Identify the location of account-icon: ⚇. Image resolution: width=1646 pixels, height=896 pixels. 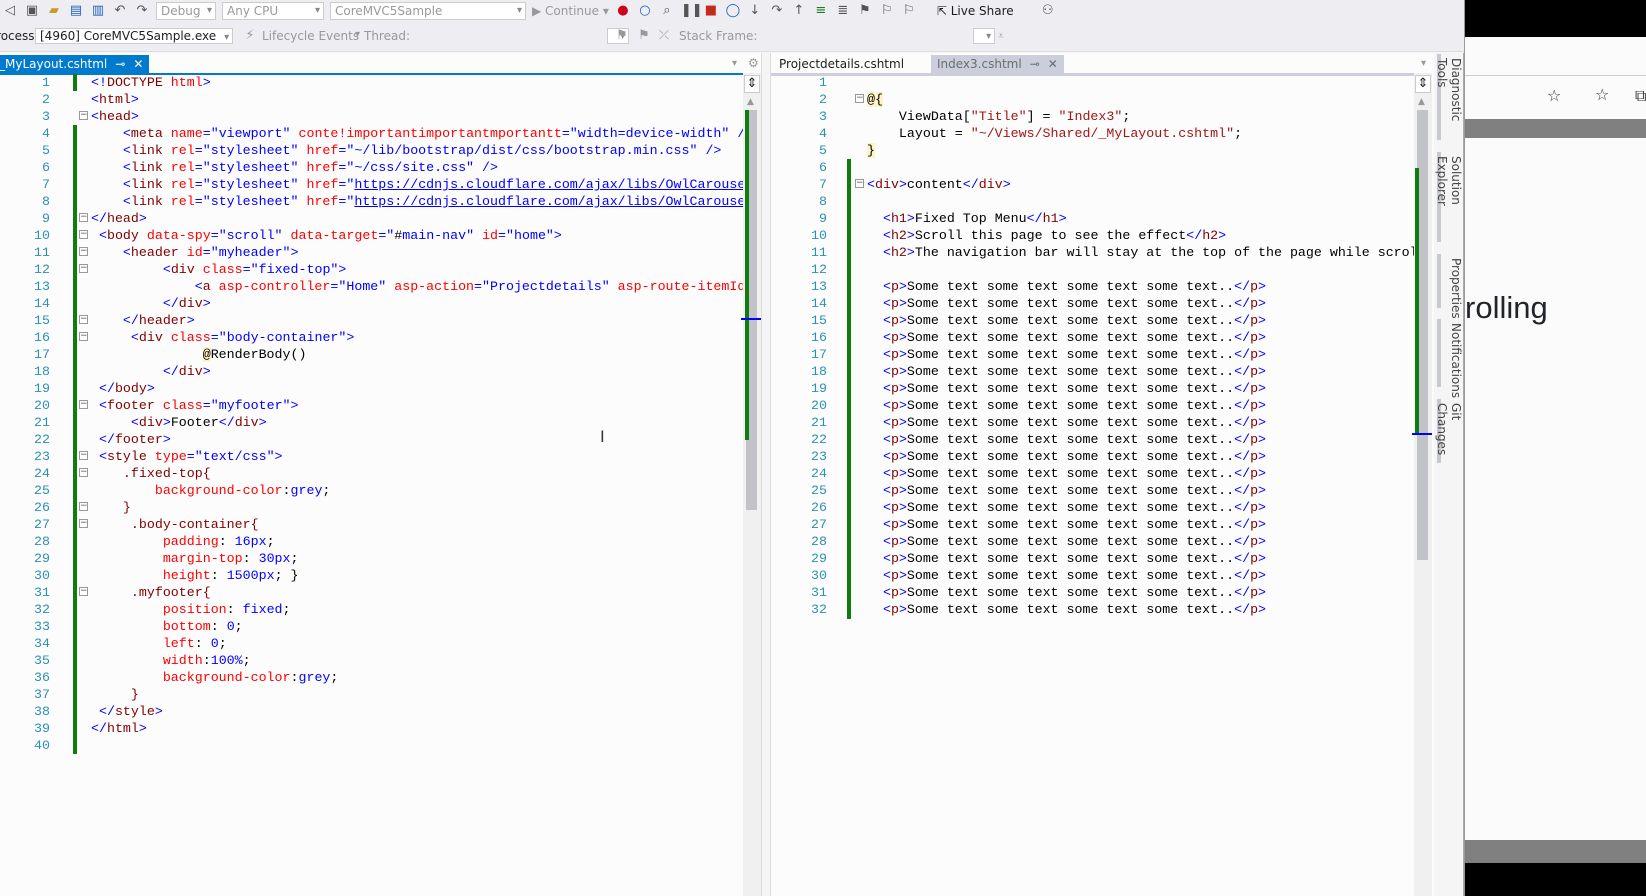
(1048, 11).